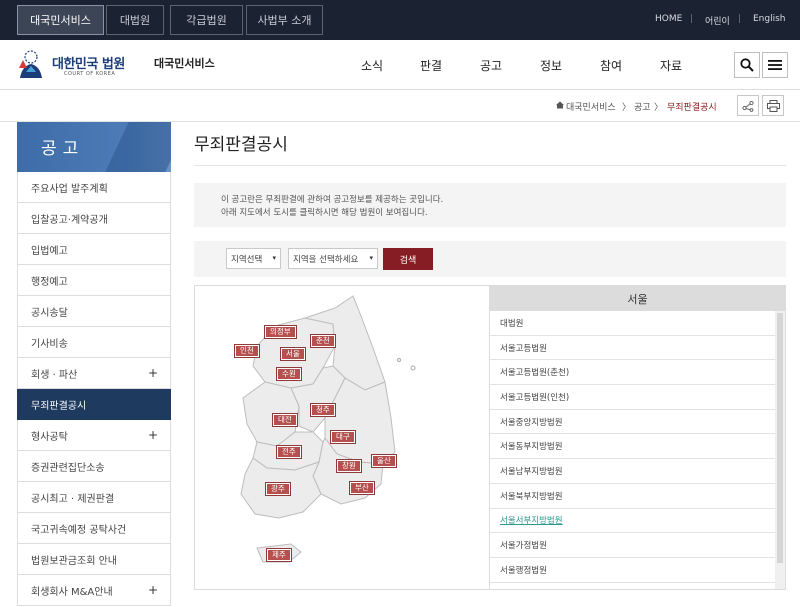 This screenshot has width=800, height=607. What do you see at coordinates (285, 420) in the screenshot?
I see `city-label-daejeon: 대전` at bounding box center [285, 420].